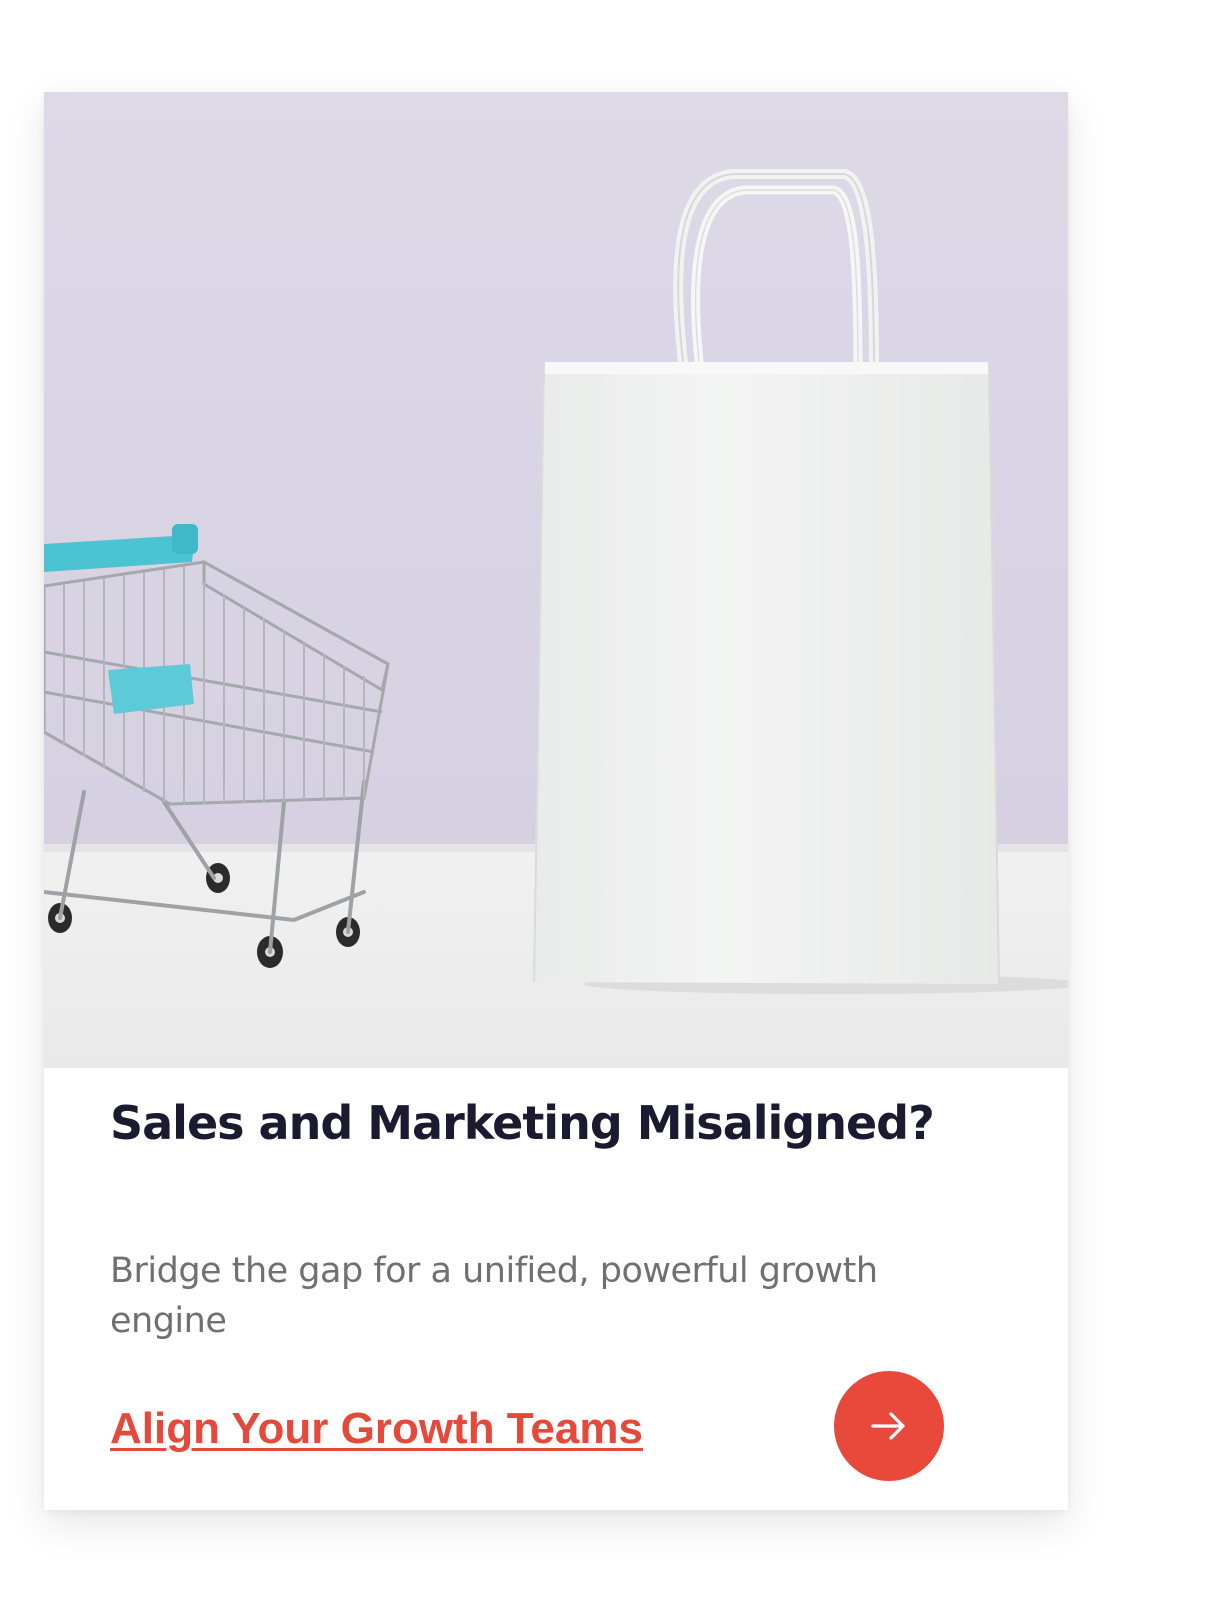 This screenshot has width=1220, height=1602. I want to click on arrow-right-icon, so click(889, 1426).